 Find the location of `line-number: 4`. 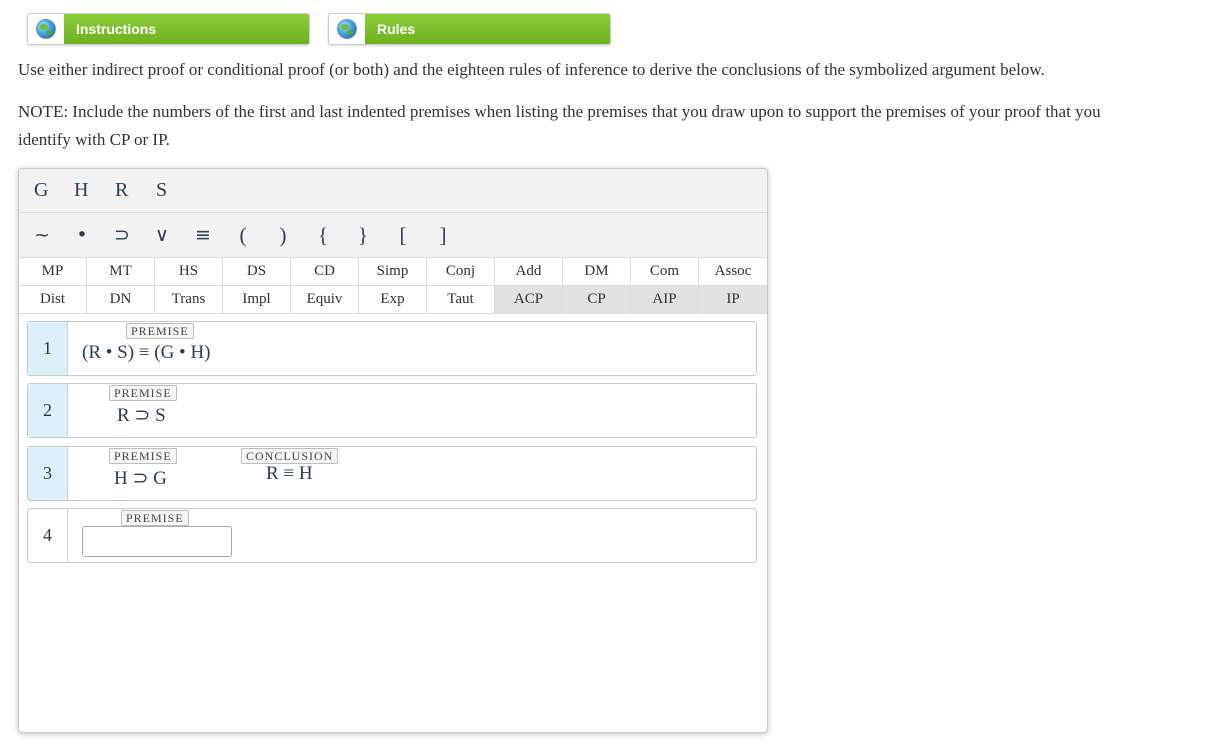

line-number: 4 is located at coordinates (48, 535).